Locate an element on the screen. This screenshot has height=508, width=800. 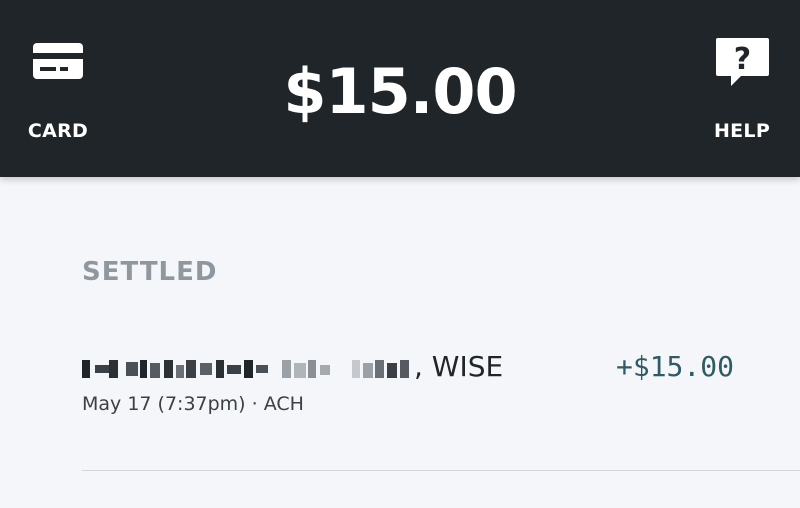
transaction-amount: +$15.00 is located at coordinates (674, 366).